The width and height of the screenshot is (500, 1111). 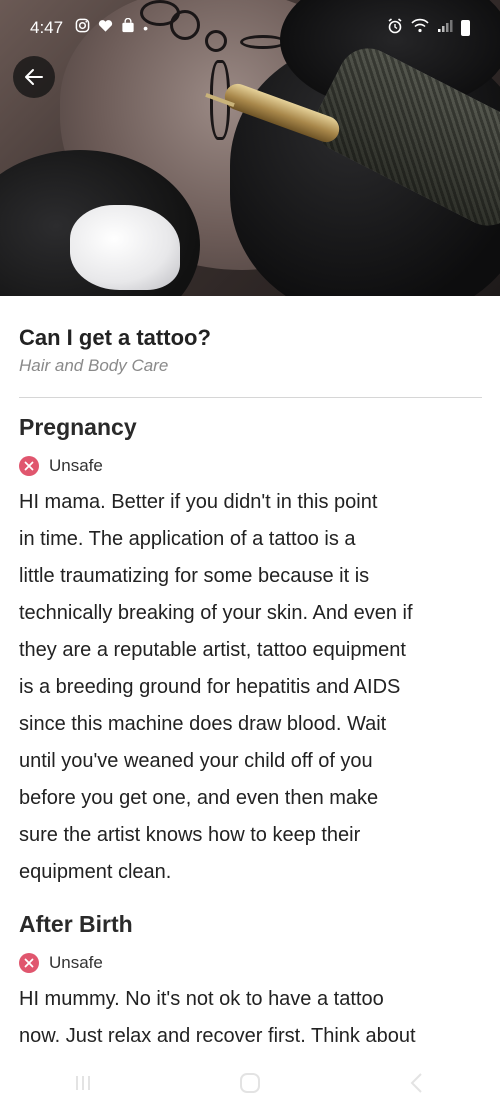 What do you see at coordinates (82, 28) in the screenshot?
I see `instagram-icon` at bounding box center [82, 28].